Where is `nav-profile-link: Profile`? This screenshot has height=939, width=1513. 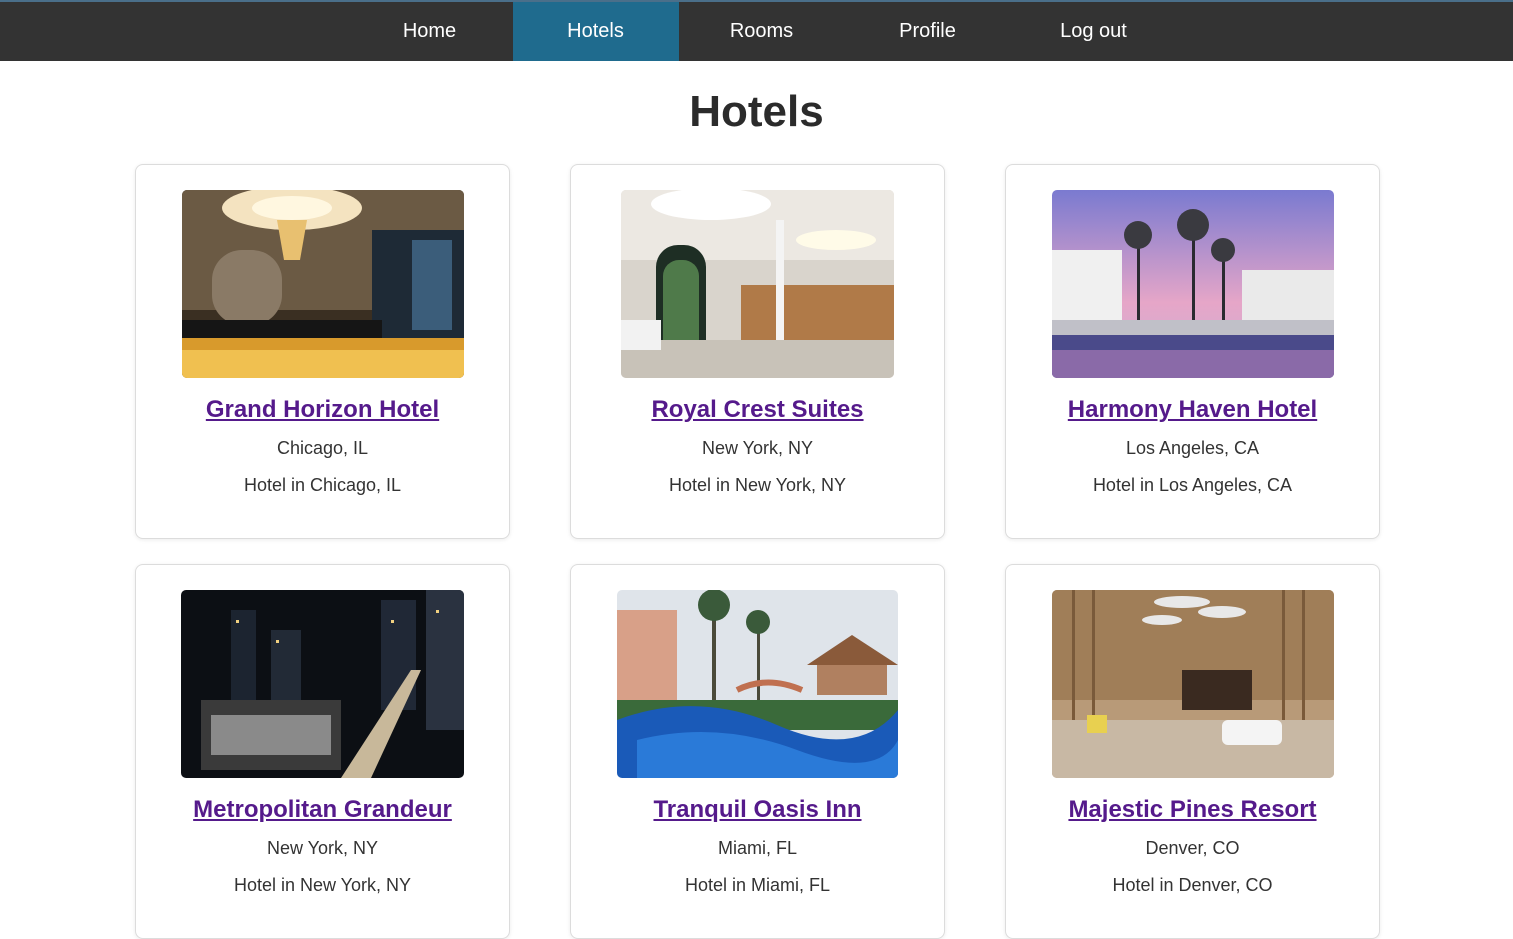 nav-profile-link: Profile is located at coordinates (928, 31).